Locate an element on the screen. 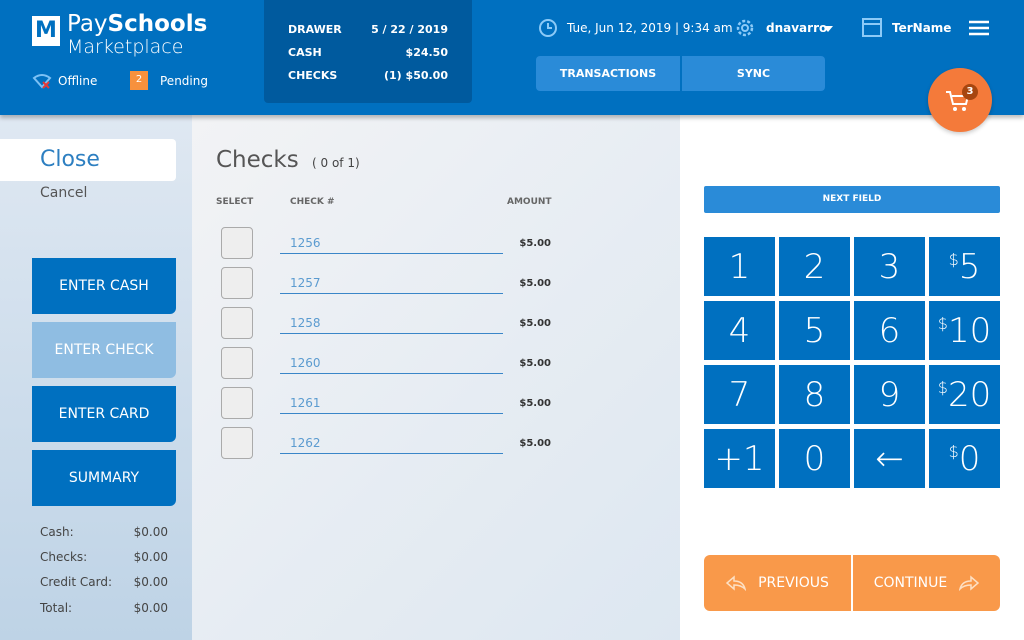 The height and width of the screenshot is (640, 1024). continue-button: CONTINUE is located at coordinates (926, 583).